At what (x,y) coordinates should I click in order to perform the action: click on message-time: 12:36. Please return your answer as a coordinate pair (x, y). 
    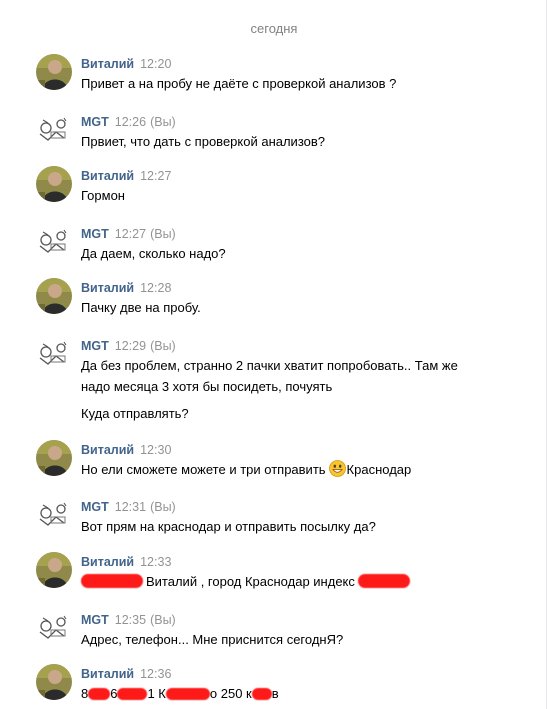
    Looking at the image, I should click on (156, 674).